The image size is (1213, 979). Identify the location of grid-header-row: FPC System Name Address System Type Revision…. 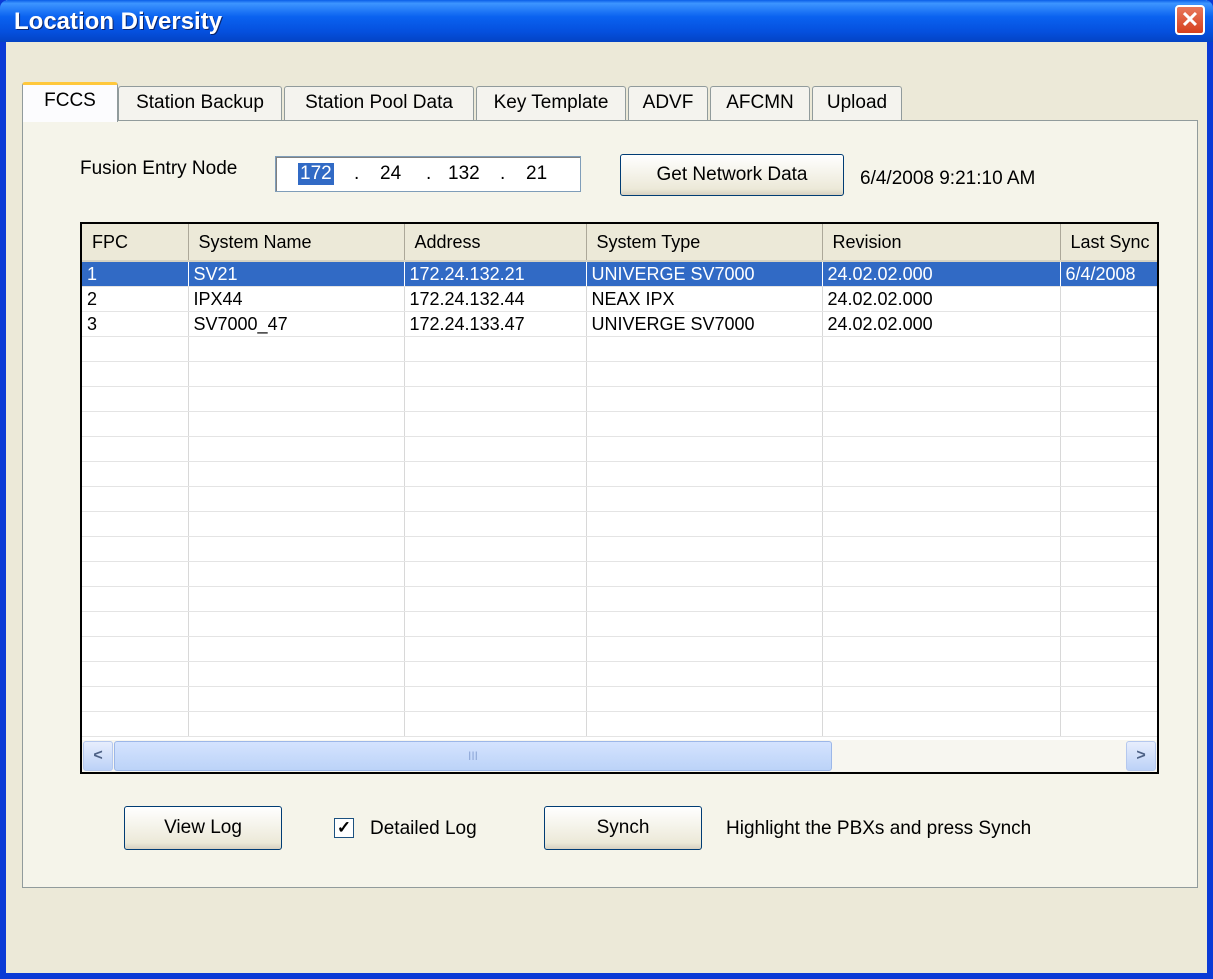
(619, 243).